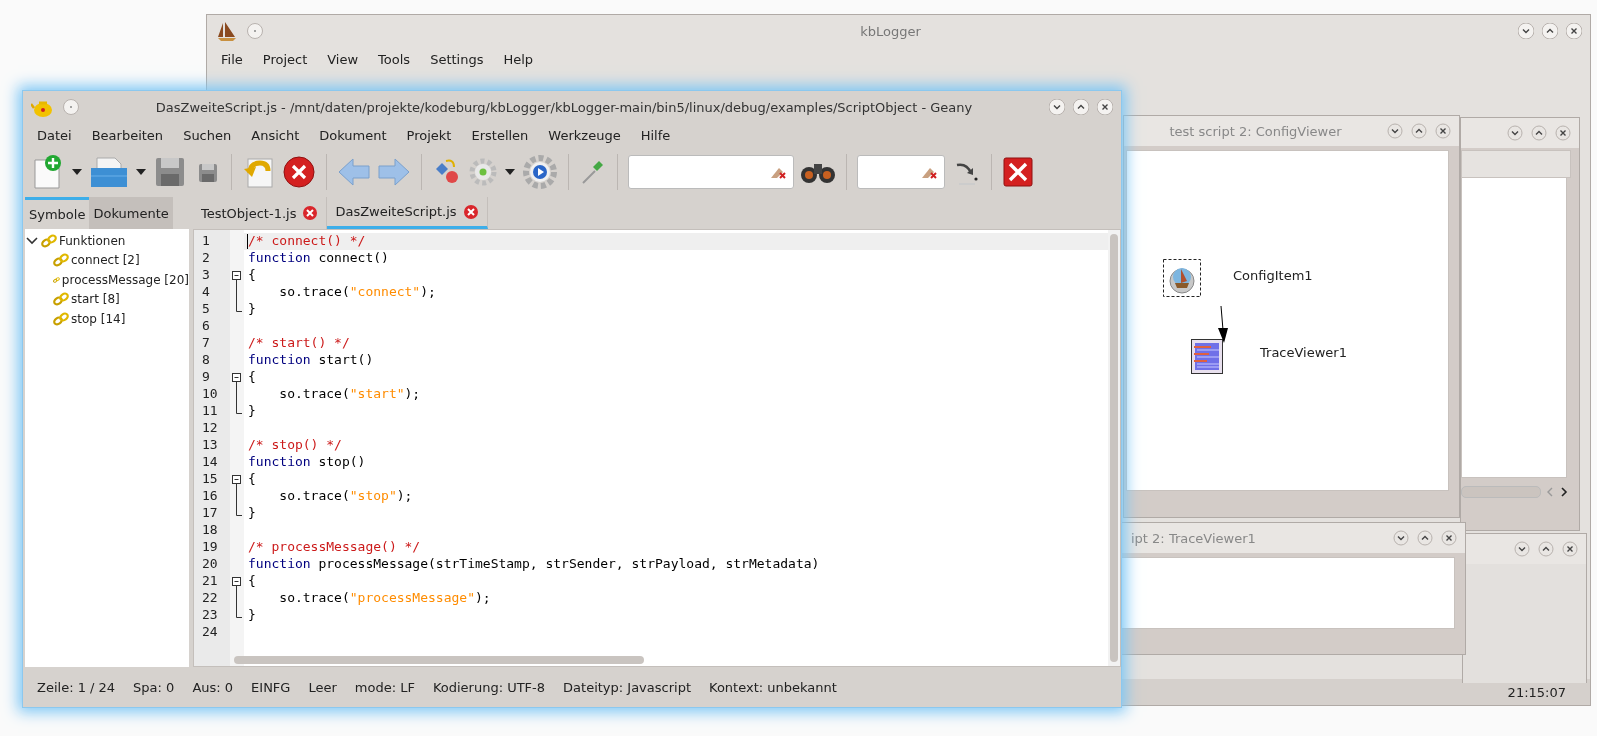 This screenshot has width=1597, height=736. Describe the element at coordinates (500, 135) in the screenshot. I see `menu-item: Erstellen` at that location.